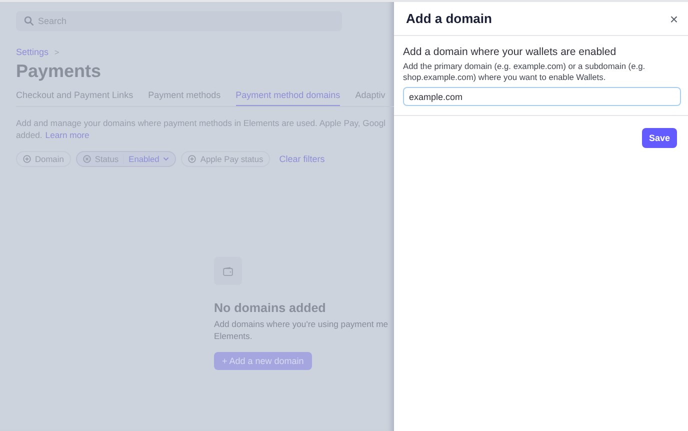 The width and height of the screenshot is (688, 431). Describe the element at coordinates (449, 18) in the screenshot. I see `panel-title: Add a domain` at that location.